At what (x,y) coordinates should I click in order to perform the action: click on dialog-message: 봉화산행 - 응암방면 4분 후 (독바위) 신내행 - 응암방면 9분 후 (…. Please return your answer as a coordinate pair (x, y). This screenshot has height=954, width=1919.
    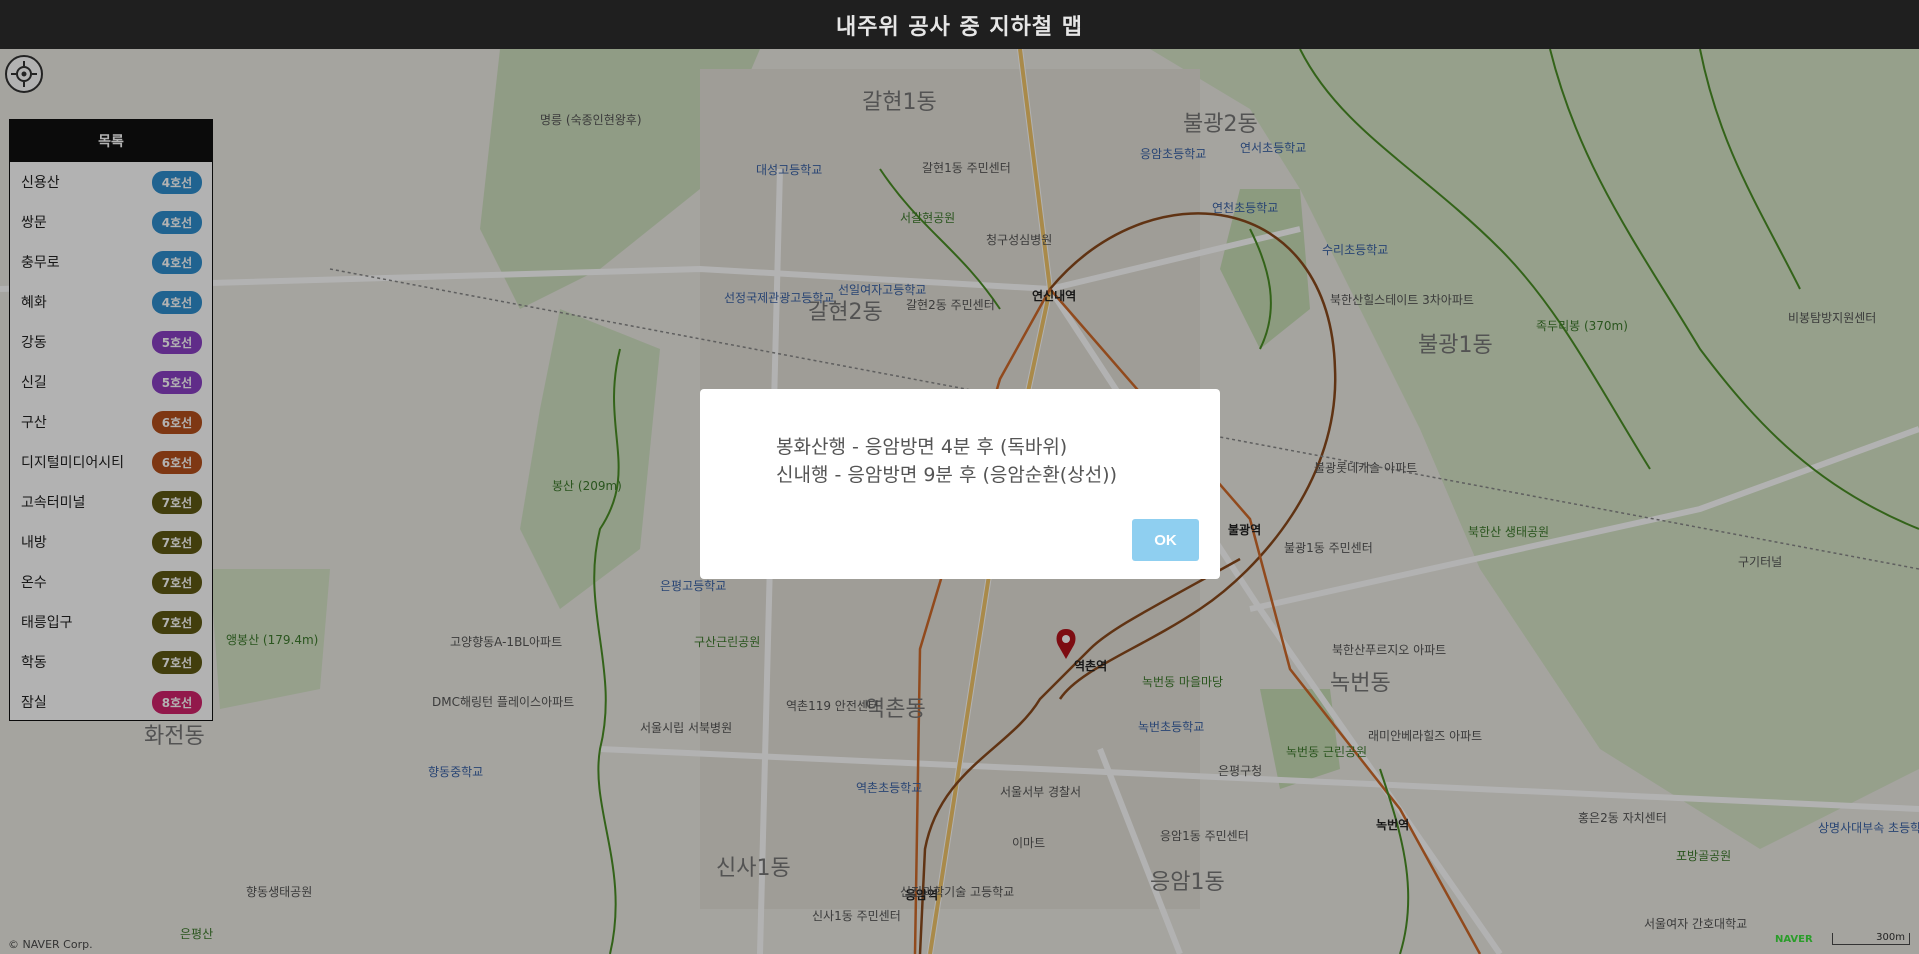
    Looking at the image, I should click on (946, 461).